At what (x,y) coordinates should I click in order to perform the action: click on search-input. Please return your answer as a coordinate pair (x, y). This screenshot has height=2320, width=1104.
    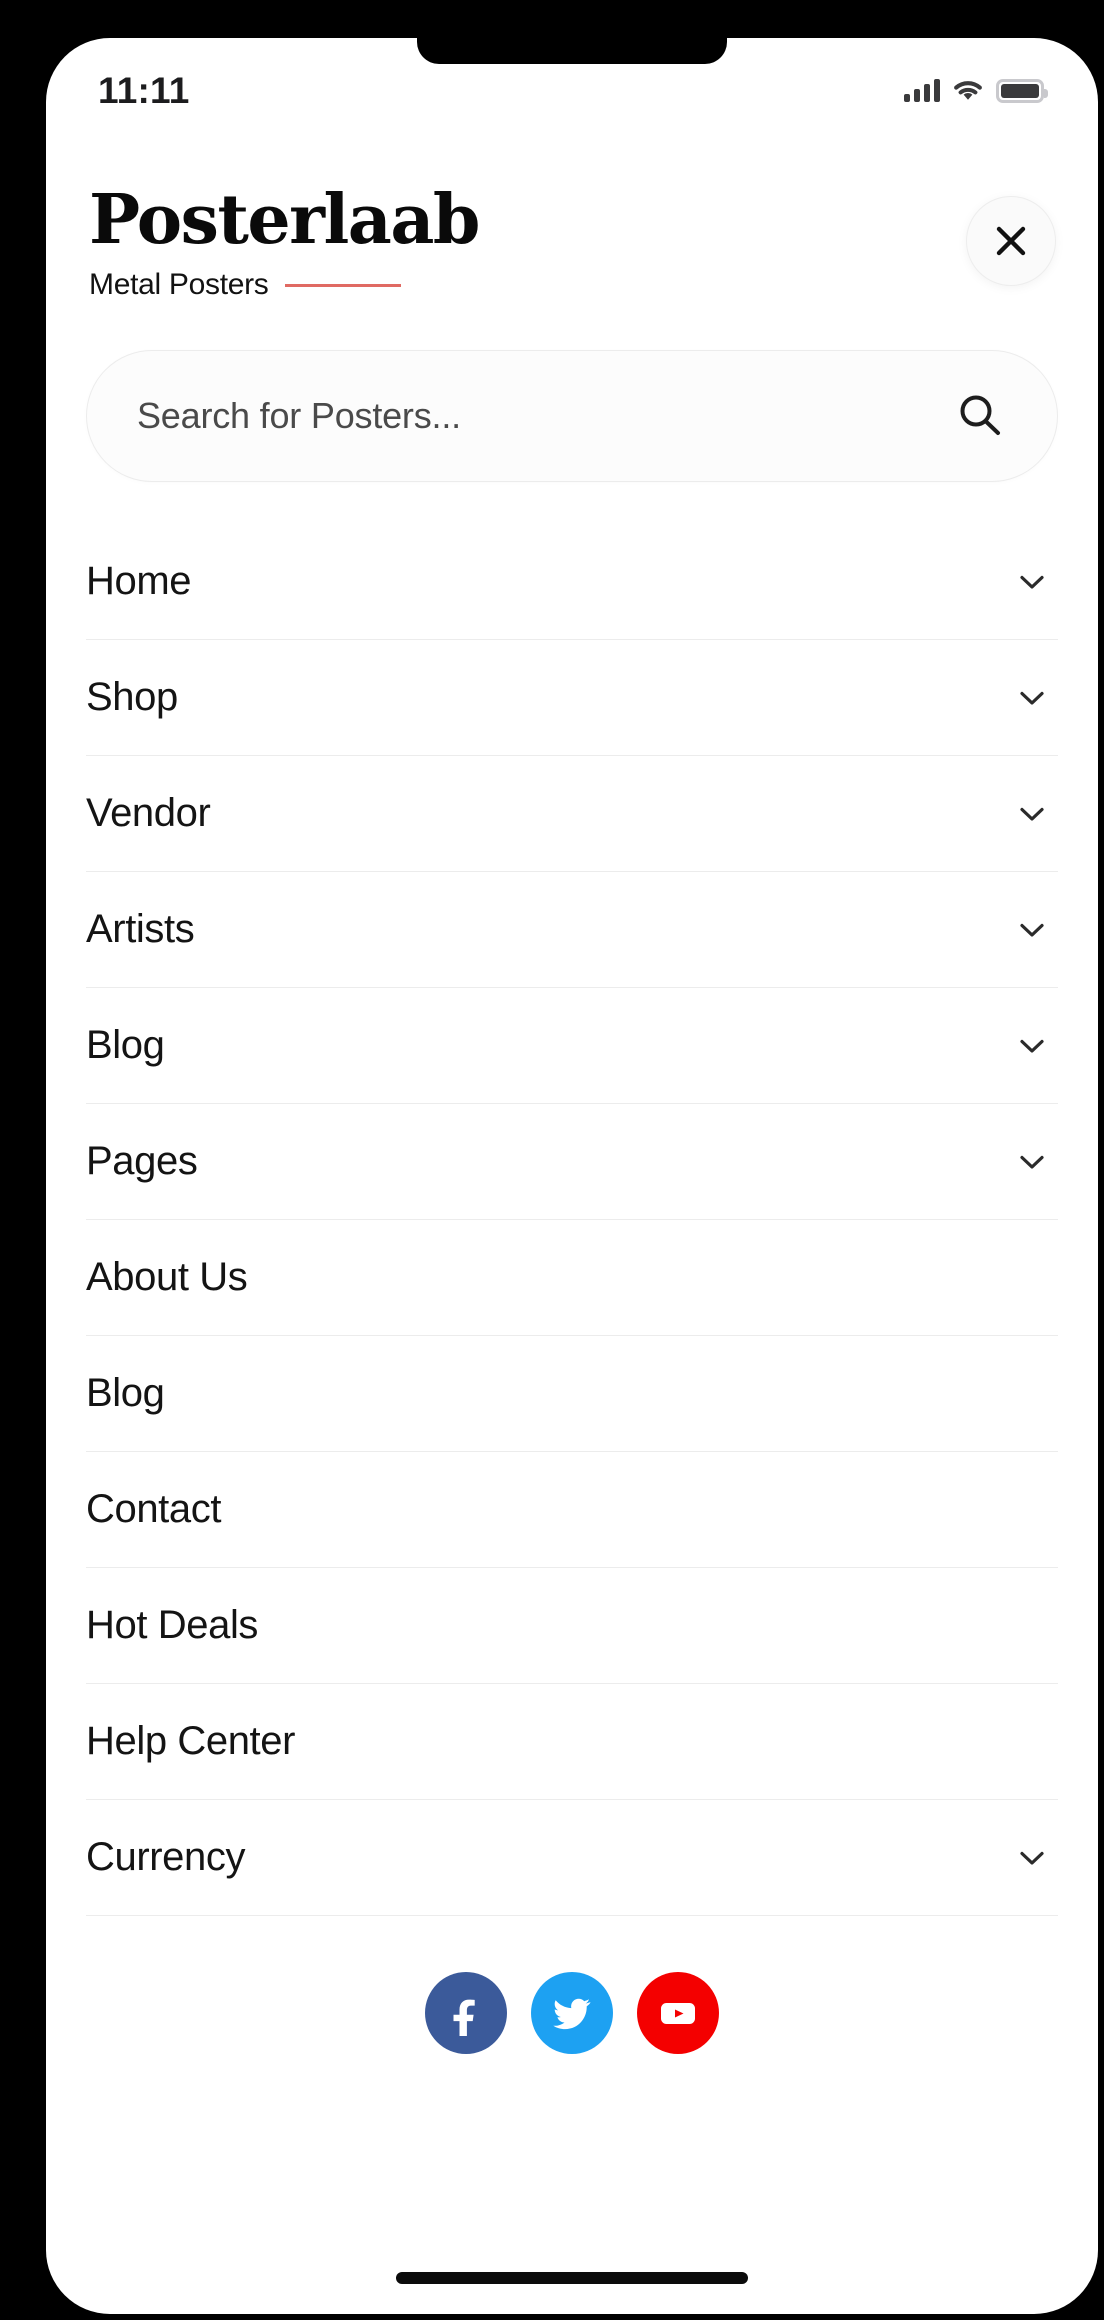
    Looking at the image, I should click on (544, 416).